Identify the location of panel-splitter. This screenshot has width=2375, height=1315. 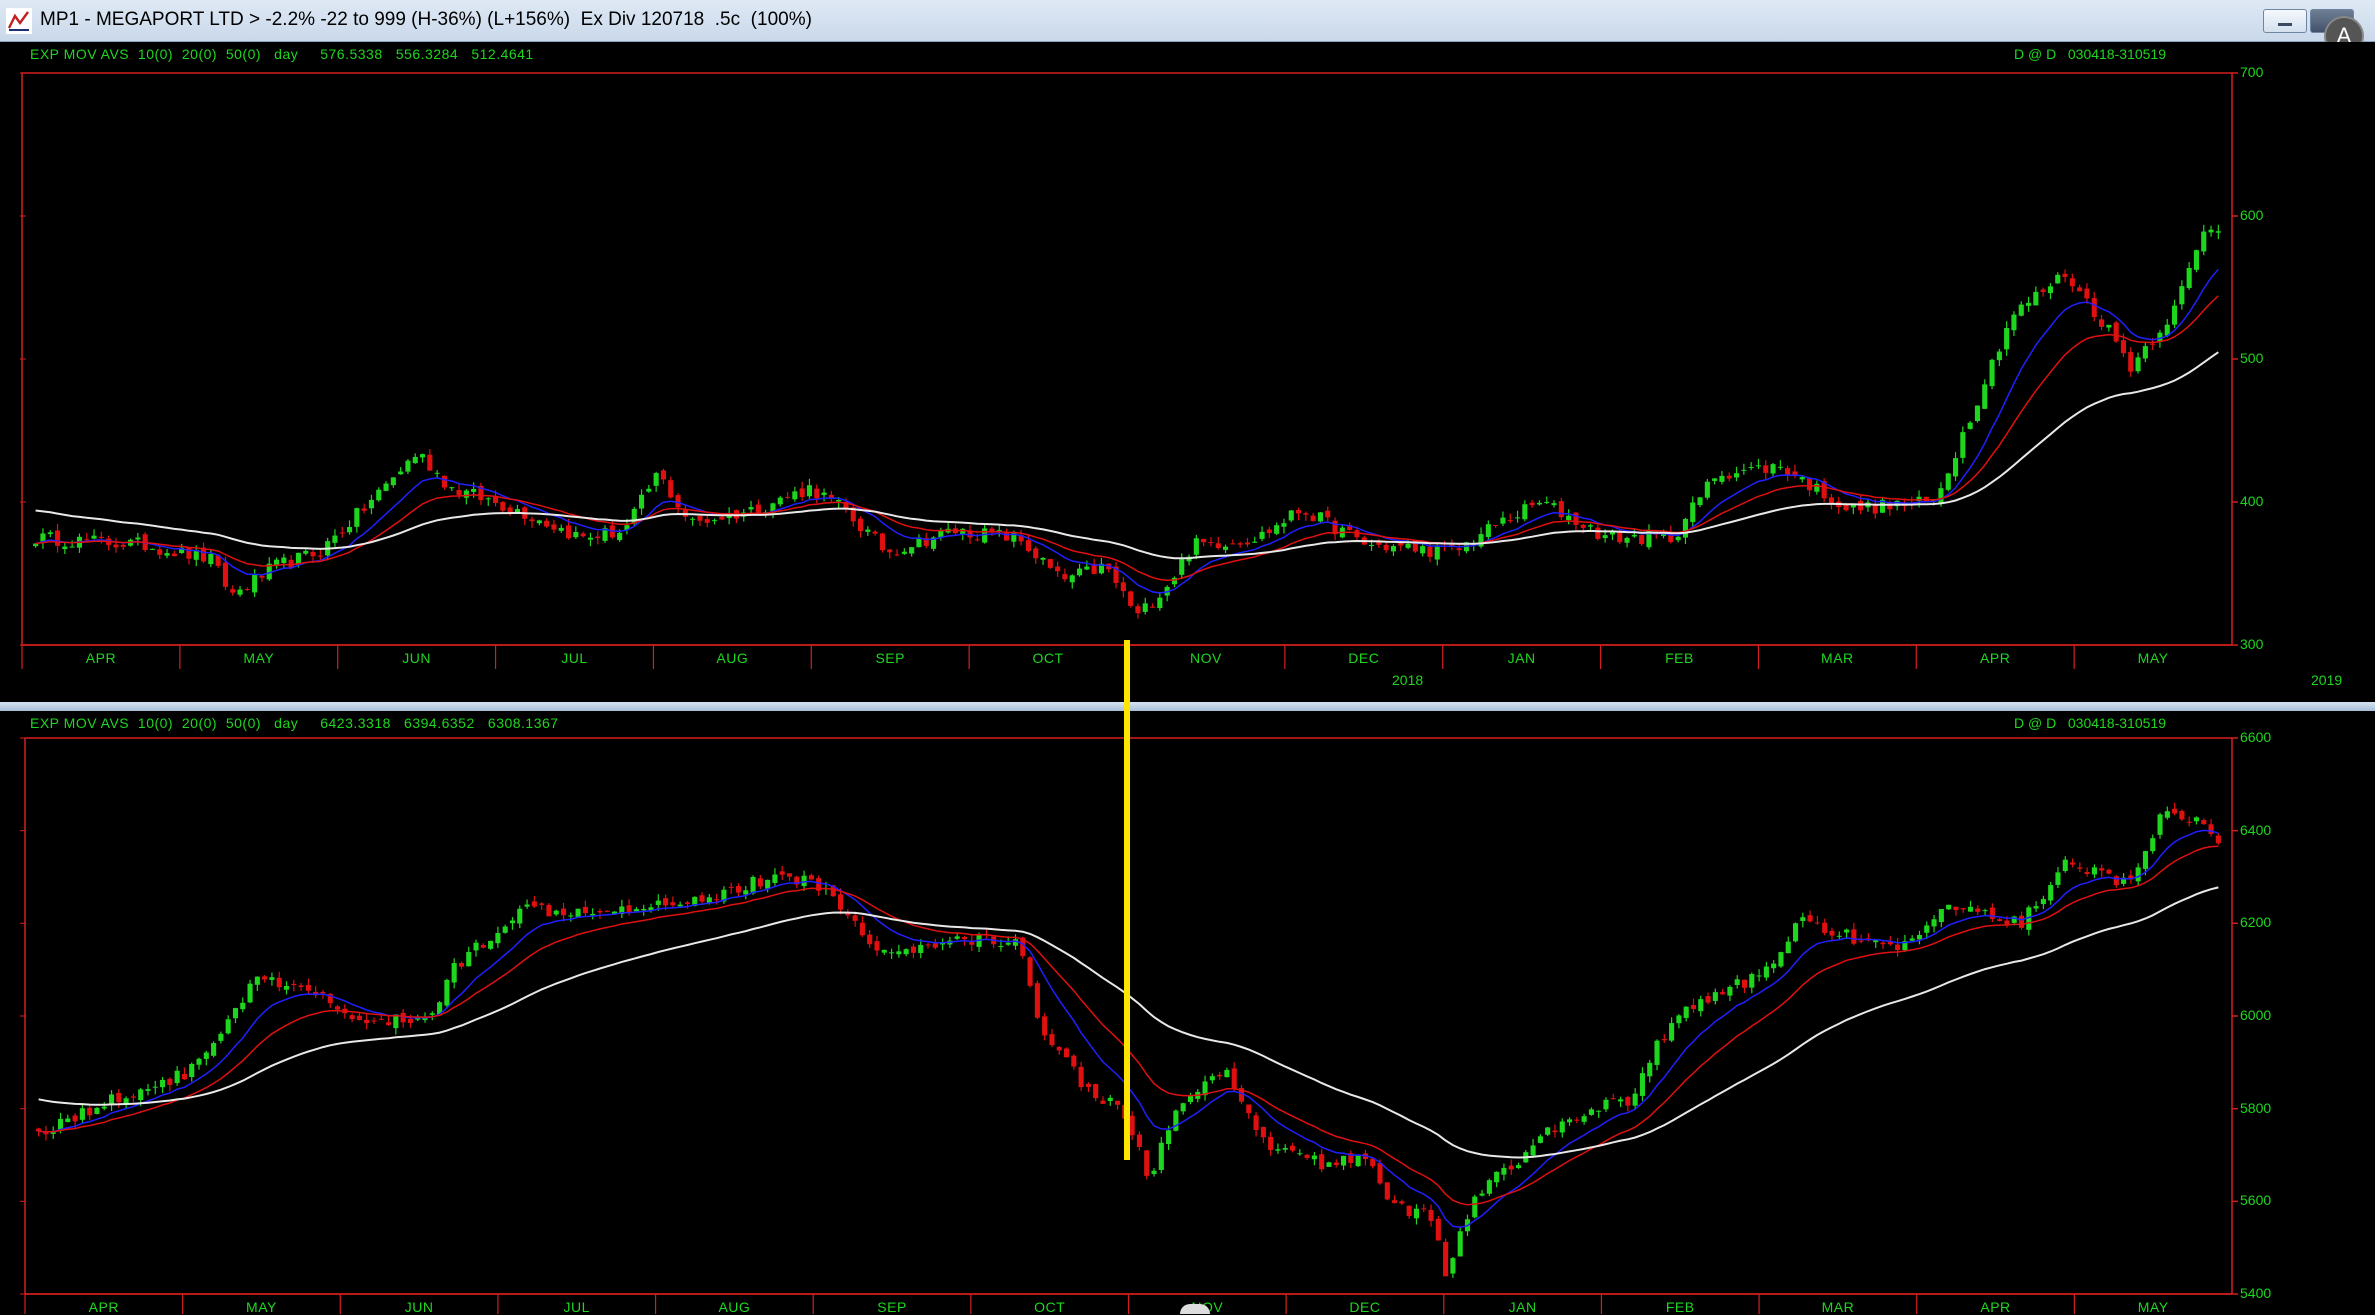
(1187, 706).